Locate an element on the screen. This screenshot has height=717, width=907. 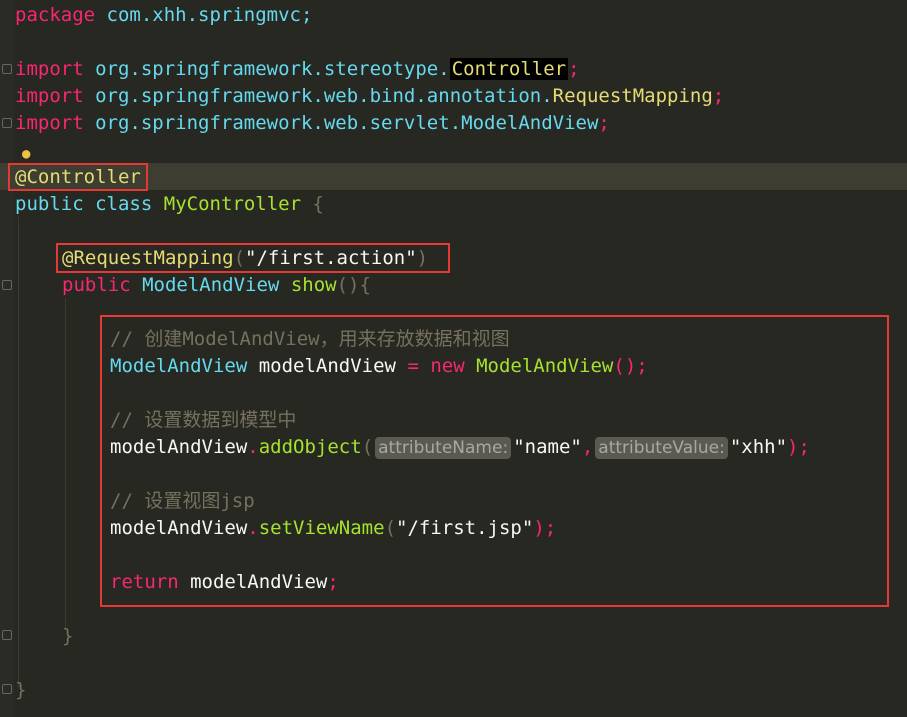
import-class: Controller is located at coordinates (509, 69).